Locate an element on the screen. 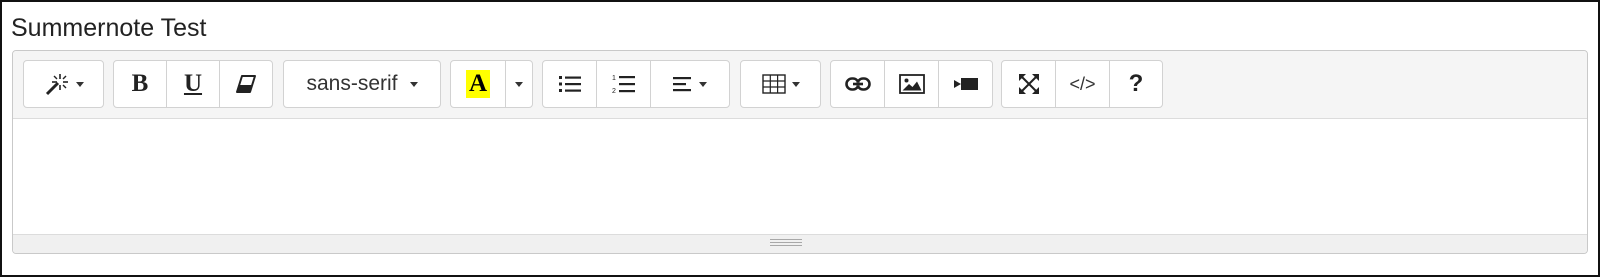  link-icon is located at coordinates (857, 84).